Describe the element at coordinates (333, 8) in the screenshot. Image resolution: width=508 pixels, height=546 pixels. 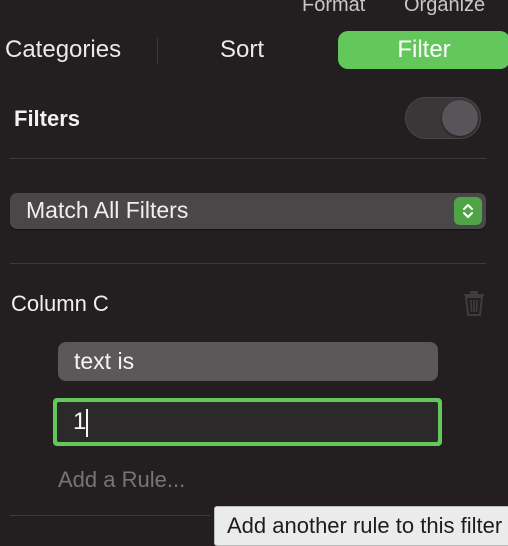
I see `tab-format: Format` at that location.